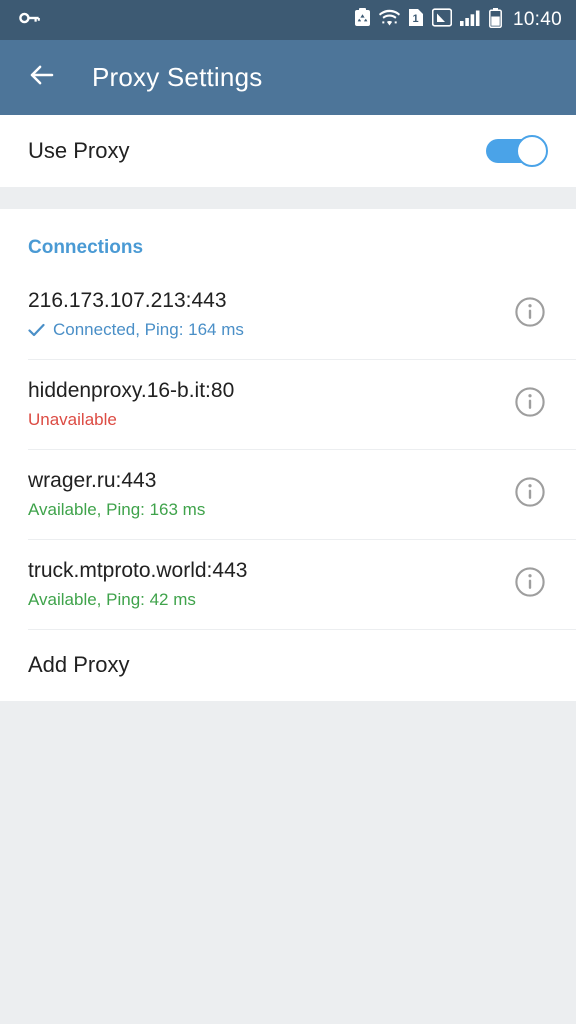  I want to click on status-bar: 1 10:40, so click(288, 20).